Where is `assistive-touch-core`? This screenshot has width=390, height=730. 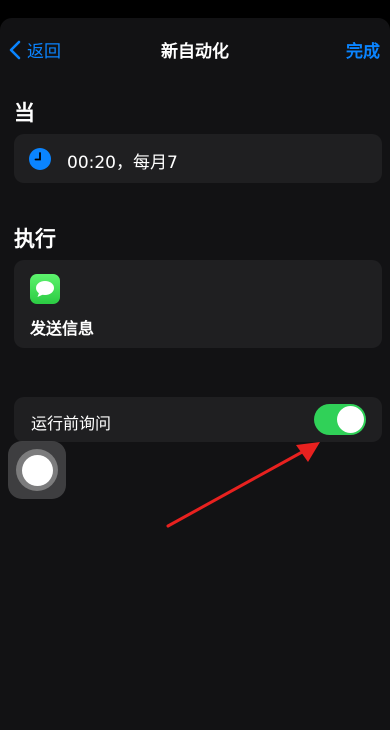
assistive-touch-core is located at coordinates (37, 470).